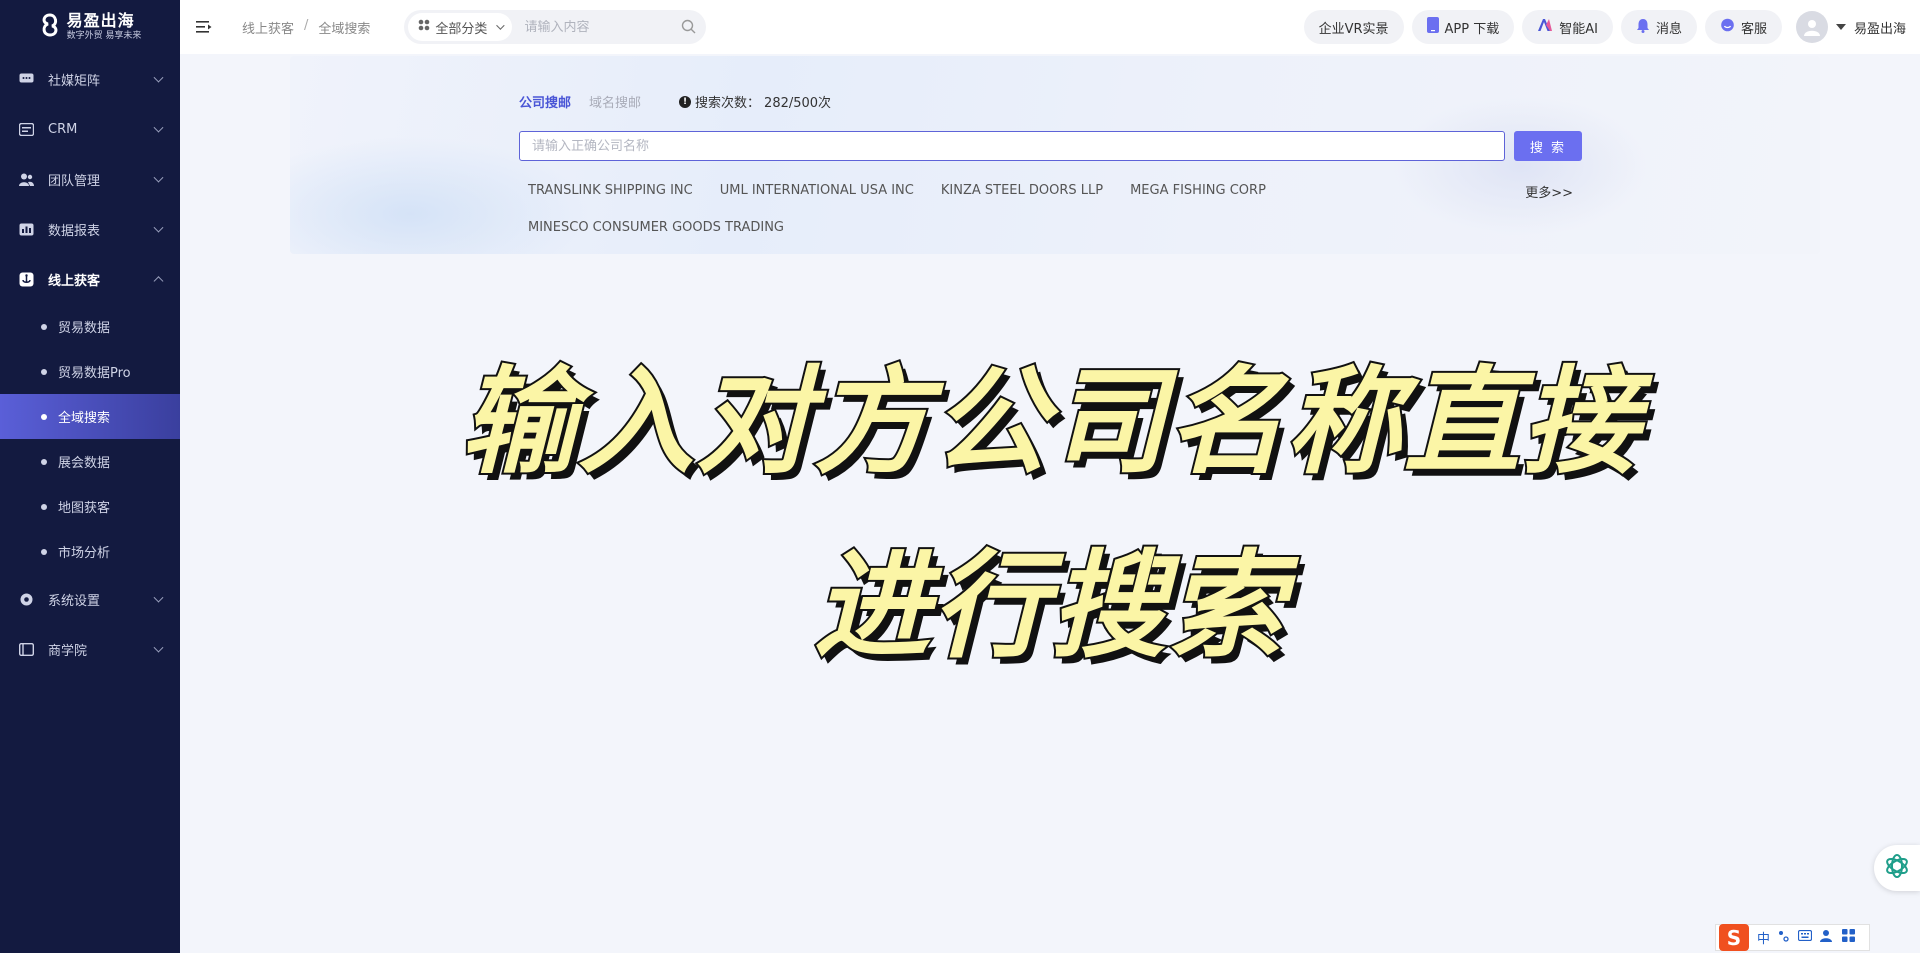  I want to click on sidebar-subitem-label: 贸易数据, so click(84, 328).